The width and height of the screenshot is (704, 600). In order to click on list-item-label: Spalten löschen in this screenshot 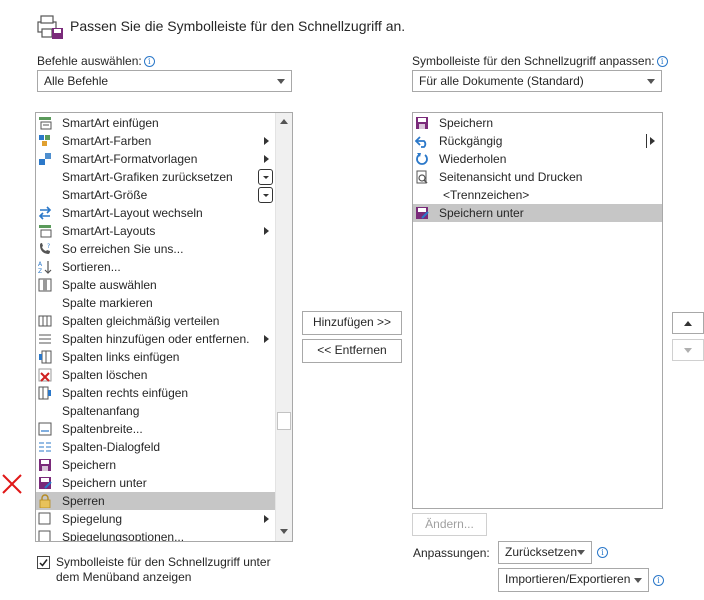, I will do `click(105, 375)`.